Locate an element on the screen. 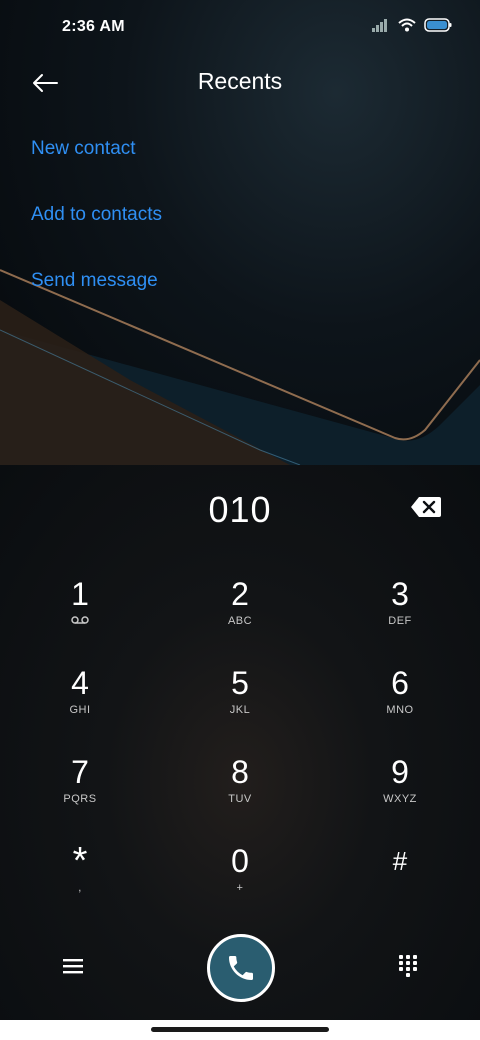  key-6: 6 MNO is located at coordinates (400, 704).